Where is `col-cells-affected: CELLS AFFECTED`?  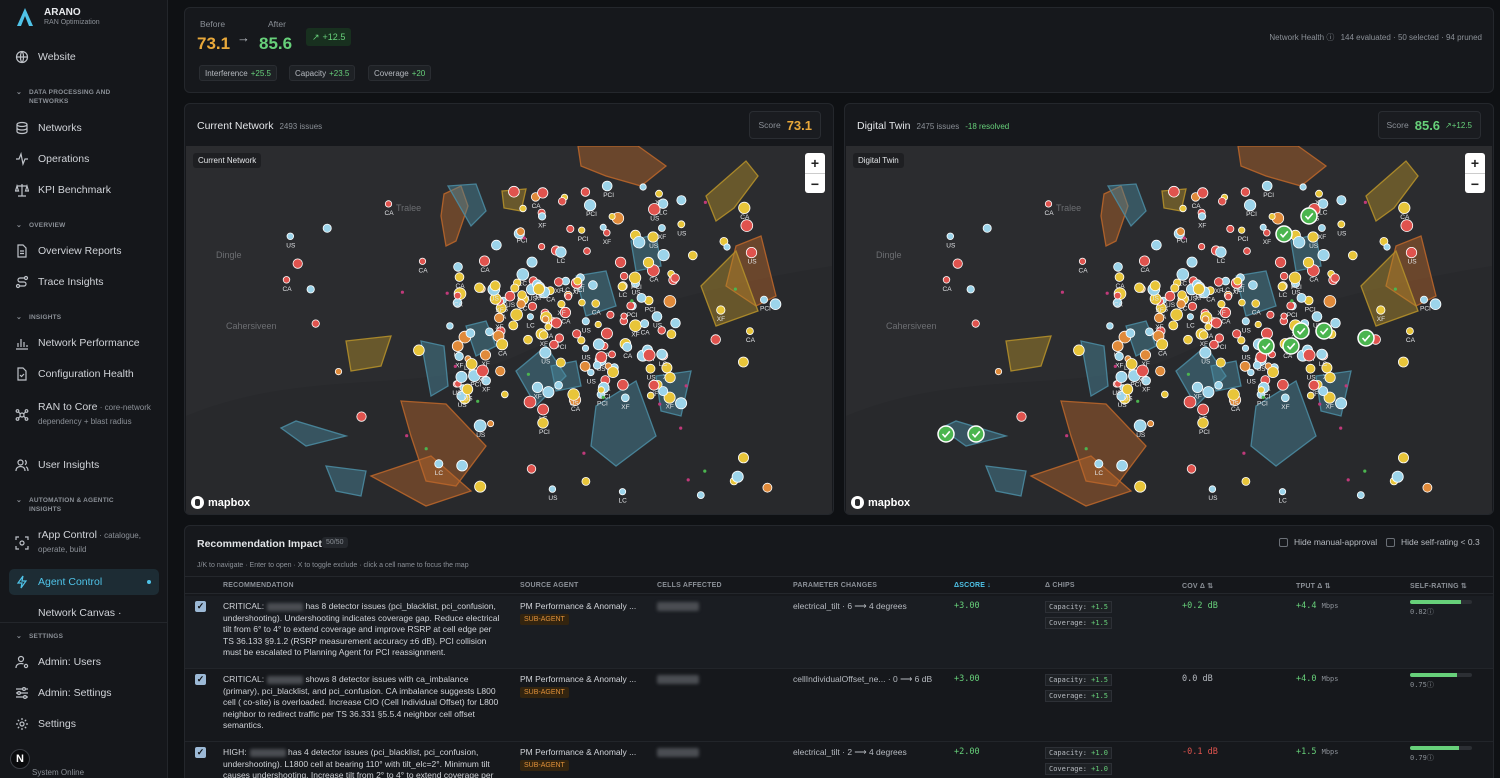 col-cells-affected: CELLS AFFECTED is located at coordinates (689, 585).